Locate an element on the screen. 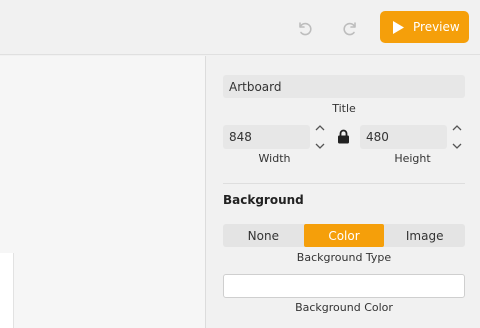 Image resolution: width=480 pixels, height=328 pixels. title-input: Artboard is located at coordinates (344, 86).